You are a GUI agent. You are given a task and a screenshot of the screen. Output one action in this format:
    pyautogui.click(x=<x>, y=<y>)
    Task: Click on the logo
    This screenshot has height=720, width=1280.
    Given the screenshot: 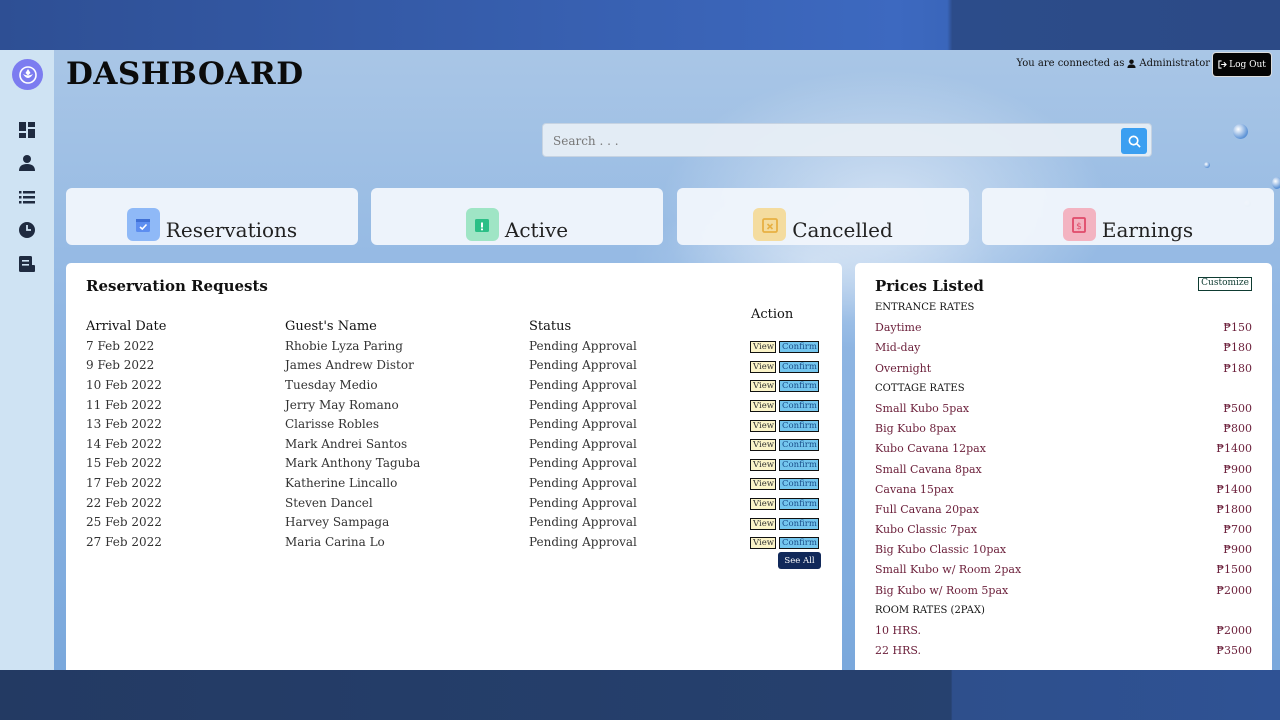 What is the action you would take?
    pyautogui.click(x=27, y=74)
    